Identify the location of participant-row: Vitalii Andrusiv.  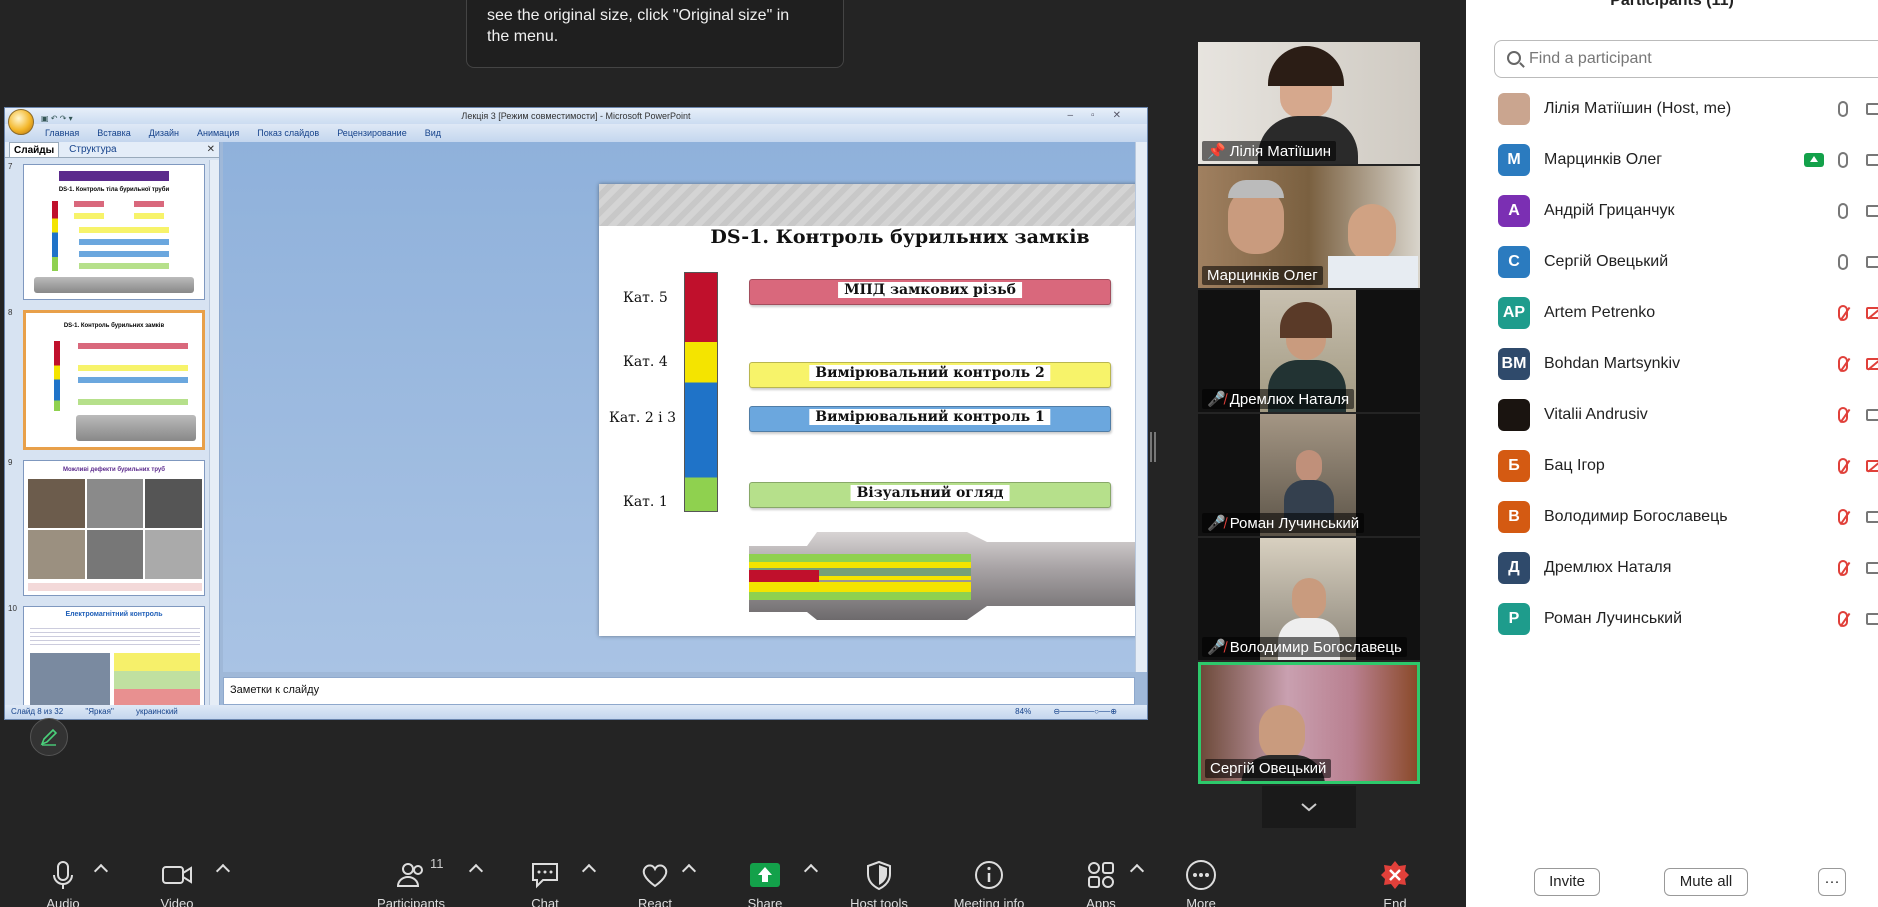
(1672, 414).